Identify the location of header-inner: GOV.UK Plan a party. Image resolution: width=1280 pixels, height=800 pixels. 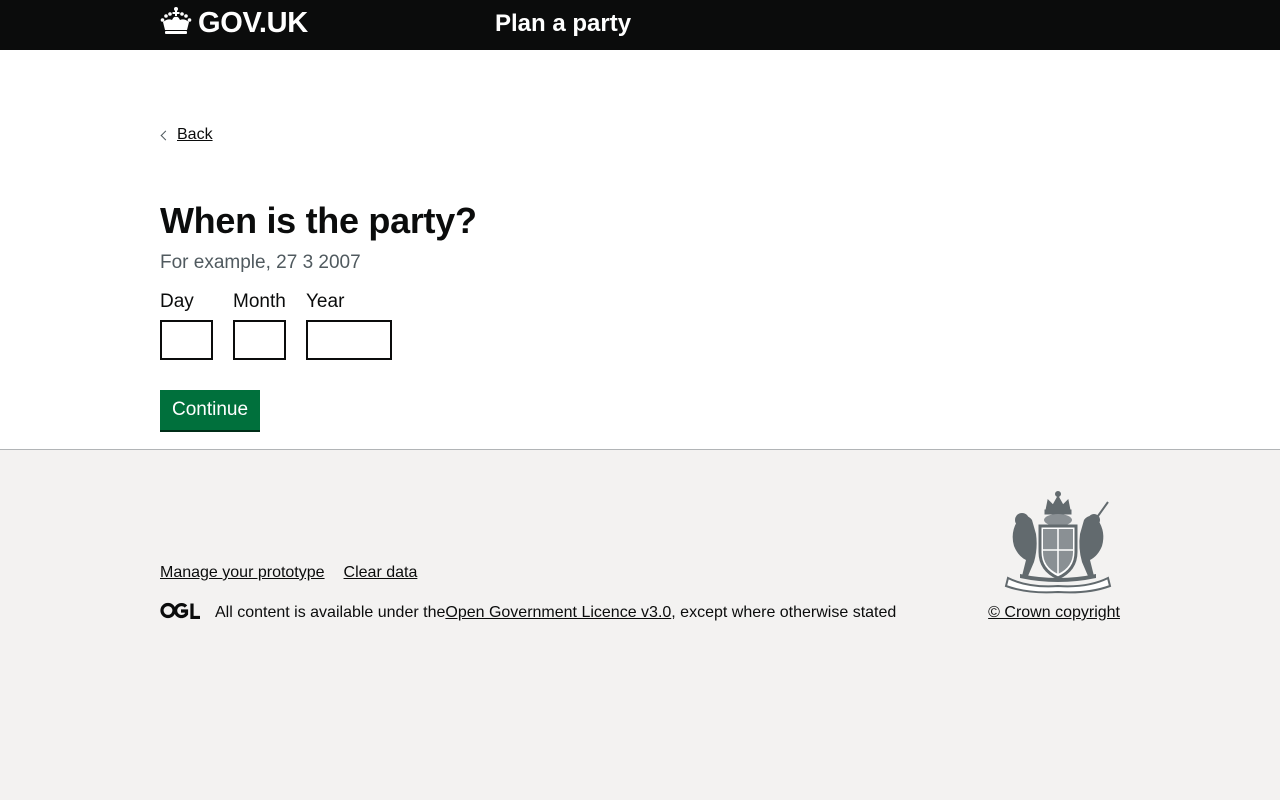
(640, 25).